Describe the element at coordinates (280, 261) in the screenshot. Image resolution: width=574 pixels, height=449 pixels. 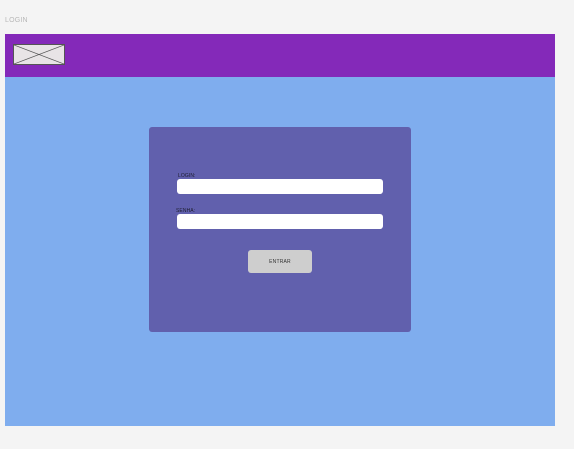
I see `entrar-button: ENTRAR` at that location.